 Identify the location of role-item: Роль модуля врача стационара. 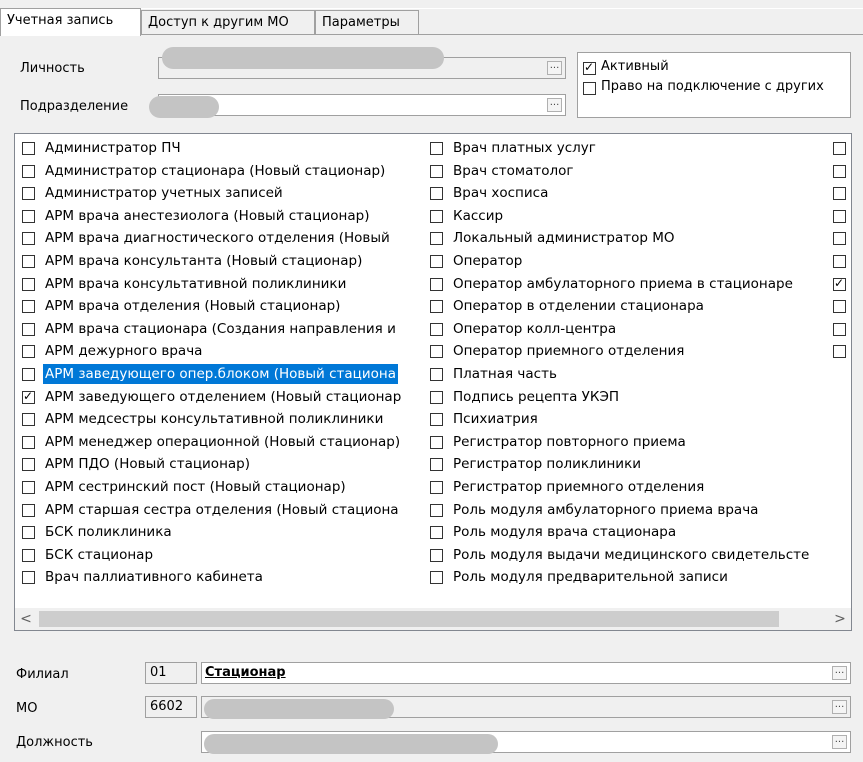
(631, 533).